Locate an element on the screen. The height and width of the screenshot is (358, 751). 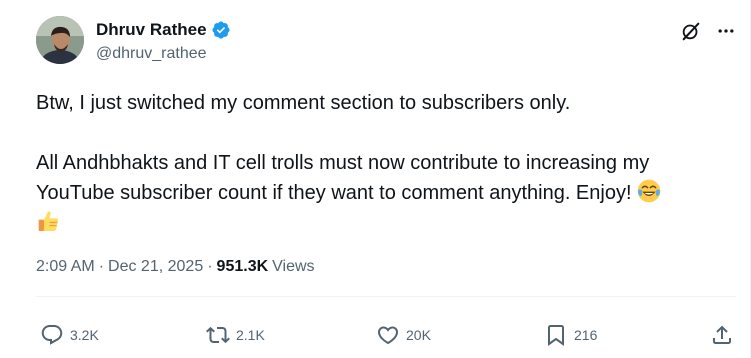
tweet-date: Dec 21, 2025 is located at coordinates (155, 267).